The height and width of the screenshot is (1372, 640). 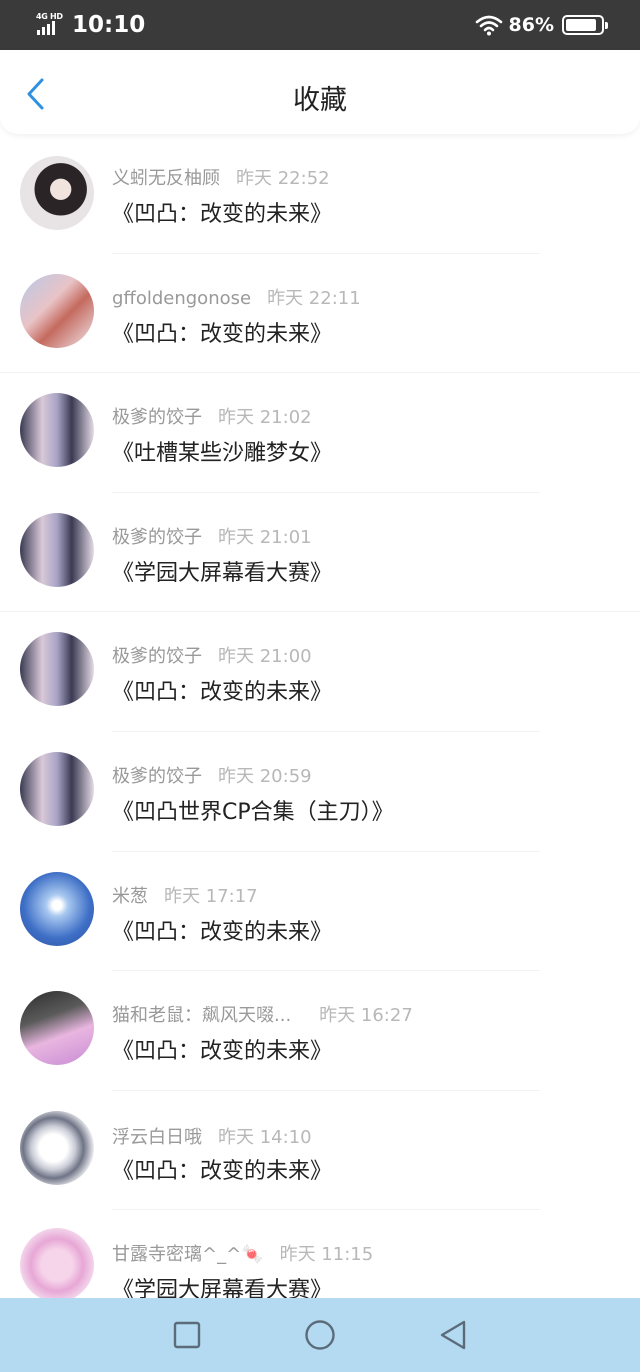 I want to click on timestamp: 昨天 21:02, so click(x=265, y=418).